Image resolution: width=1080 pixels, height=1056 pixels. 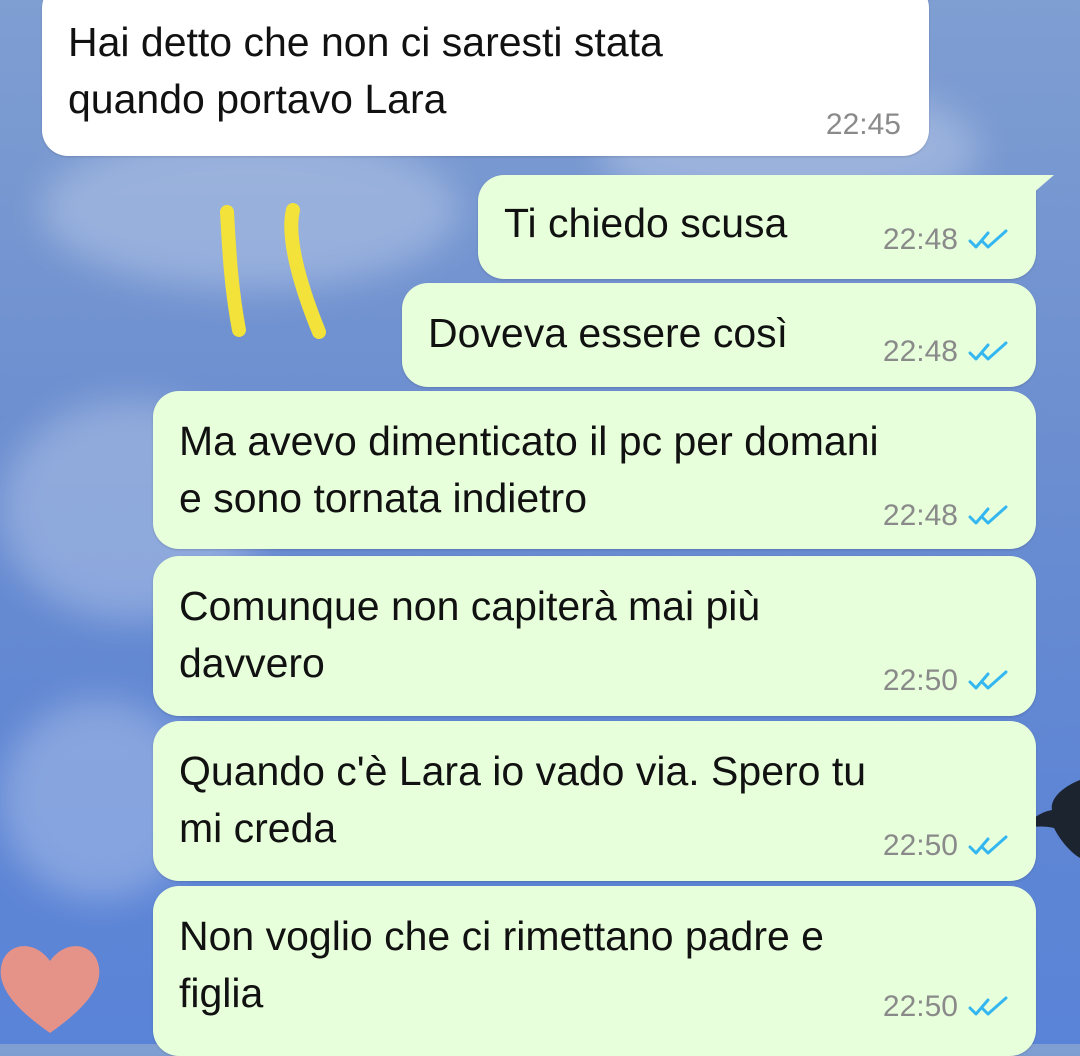 What do you see at coordinates (766, 227) in the screenshot?
I see `message-bubble-outgoing: Ti chiedo scusa 22:48` at bounding box center [766, 227].